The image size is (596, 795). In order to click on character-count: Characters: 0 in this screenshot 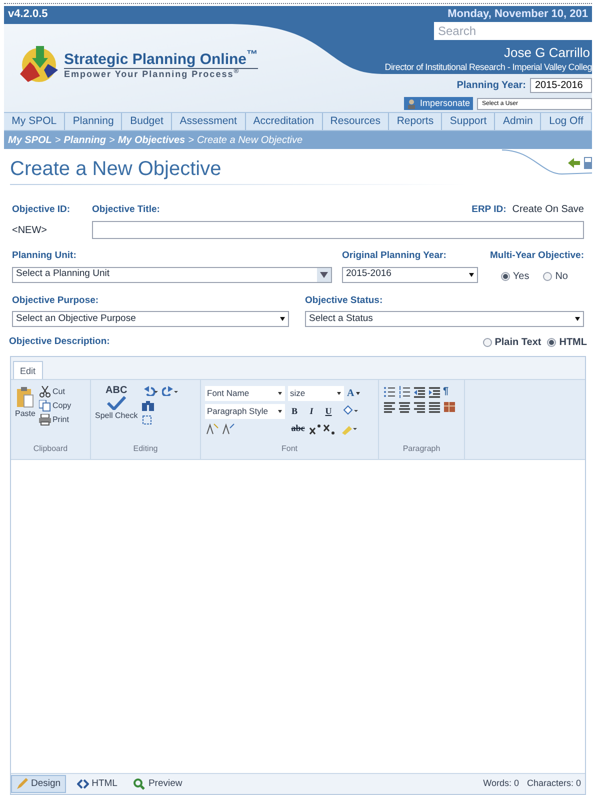, I will do `click(553, 783)`.